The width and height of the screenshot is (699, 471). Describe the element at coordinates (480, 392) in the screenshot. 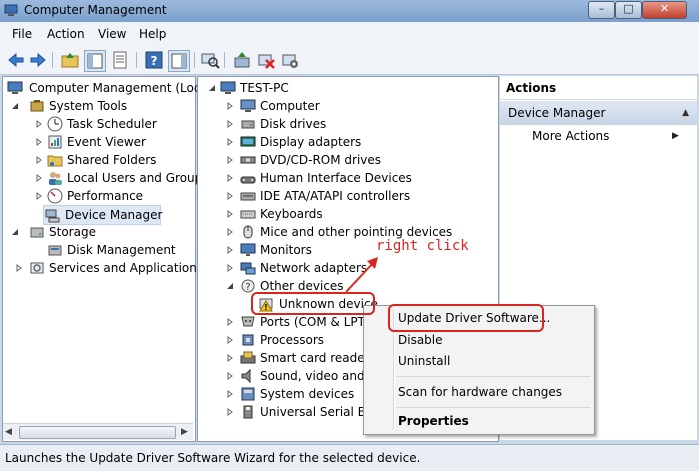

I see `ctx-scan-hardware: Scan for hardware changes` at that location.